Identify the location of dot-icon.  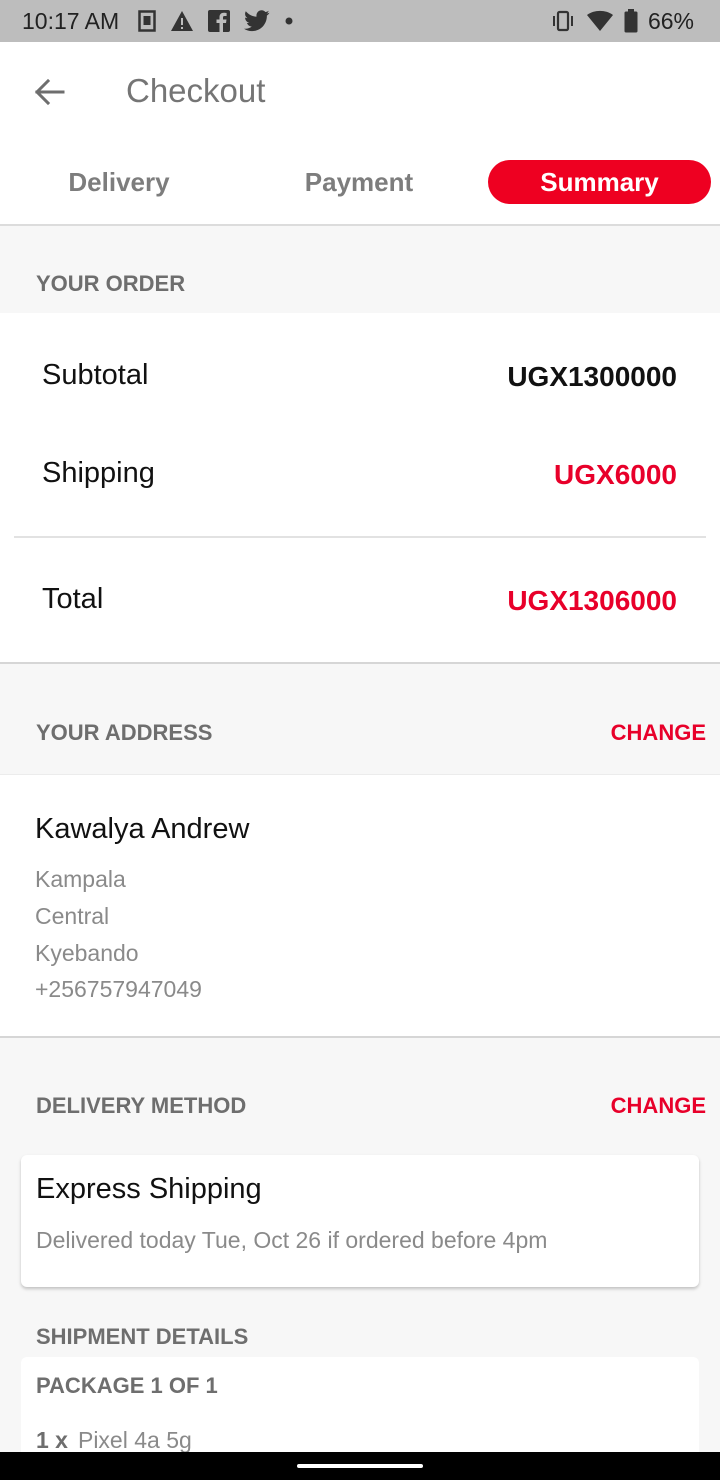
(289, 21).